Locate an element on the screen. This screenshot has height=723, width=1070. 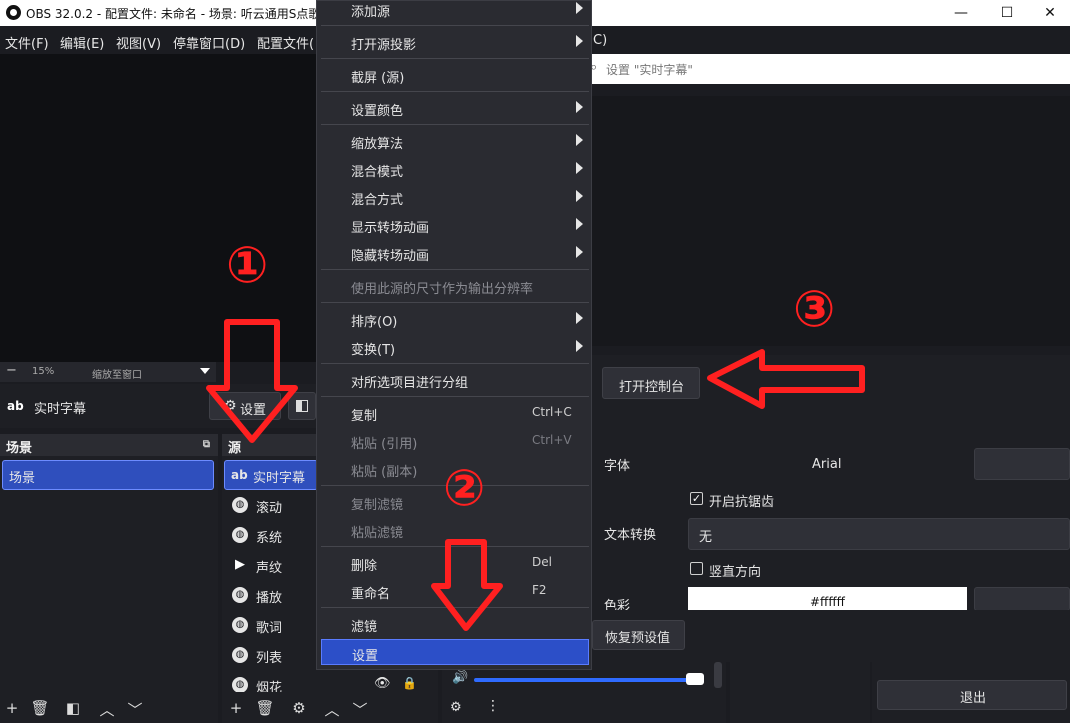
close-button: ✕ is located at coordinates (1050, 13).